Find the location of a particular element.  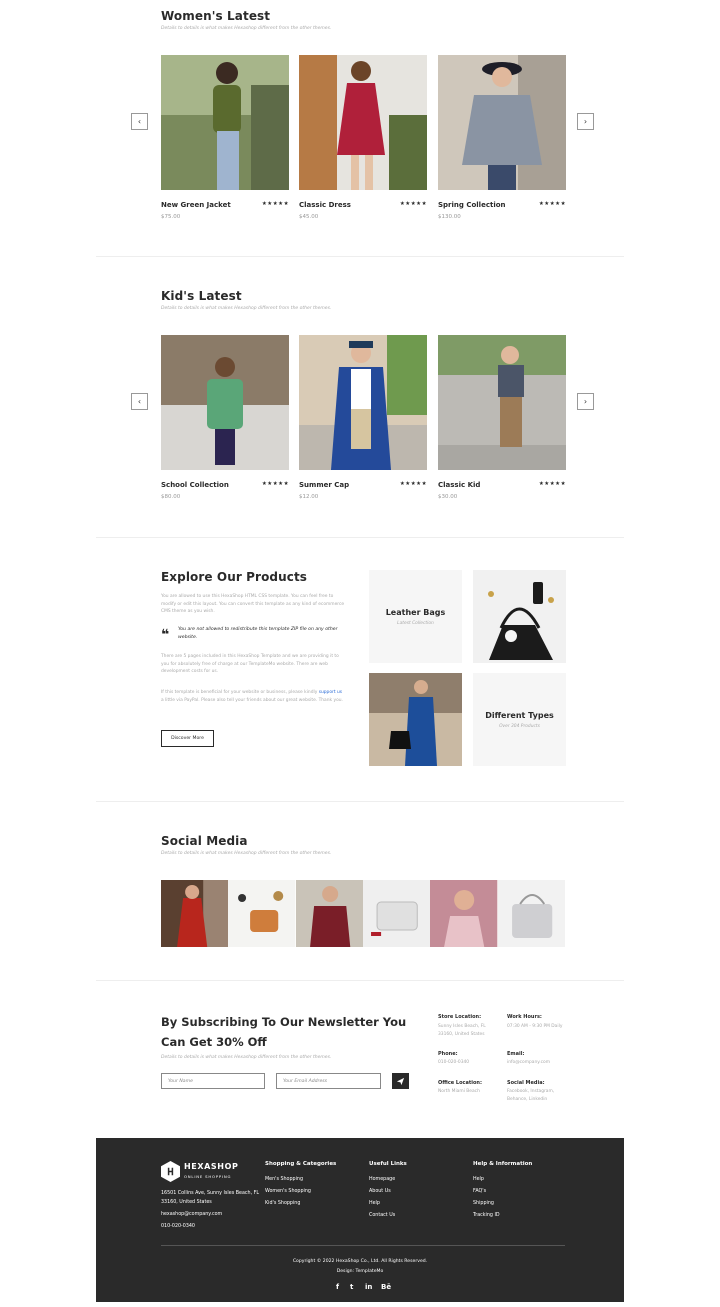

footer-link: Shipping is located at coordinates (483, 1203).